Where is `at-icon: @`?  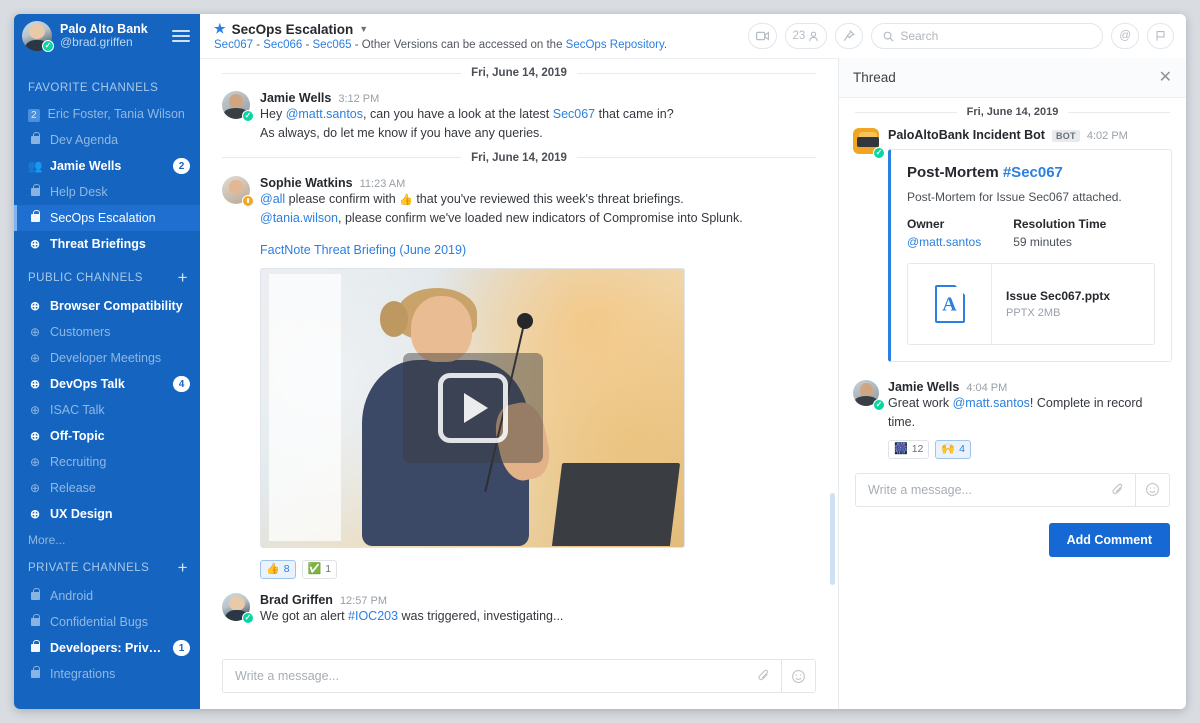 at-icon: @ is located at coordinates (1125, 36).